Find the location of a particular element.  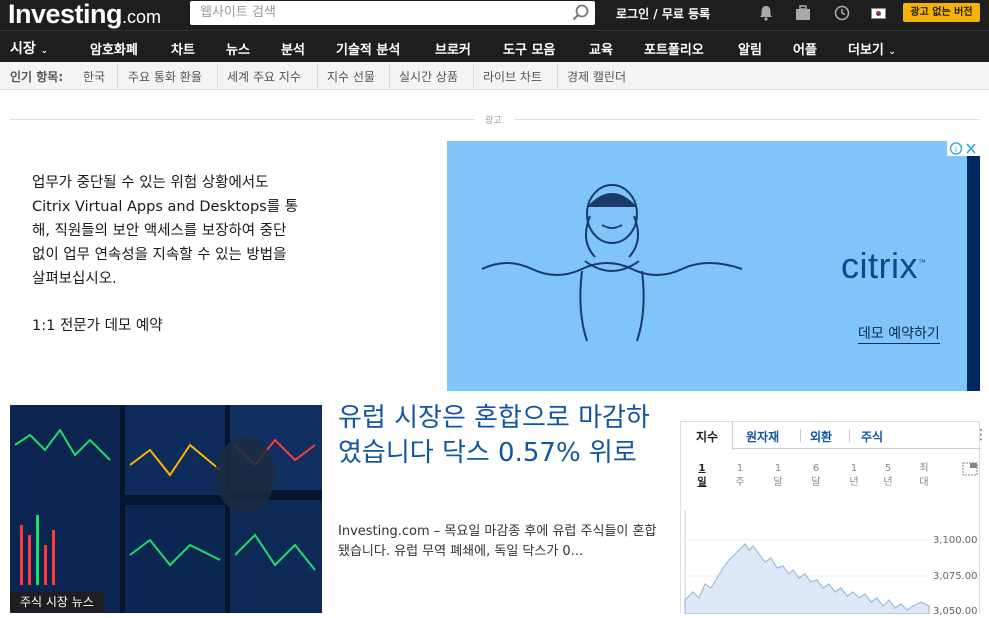

widget-tabs: 지수 원자재 외환 주식 ⋮ is located at coordinates (834, 436).